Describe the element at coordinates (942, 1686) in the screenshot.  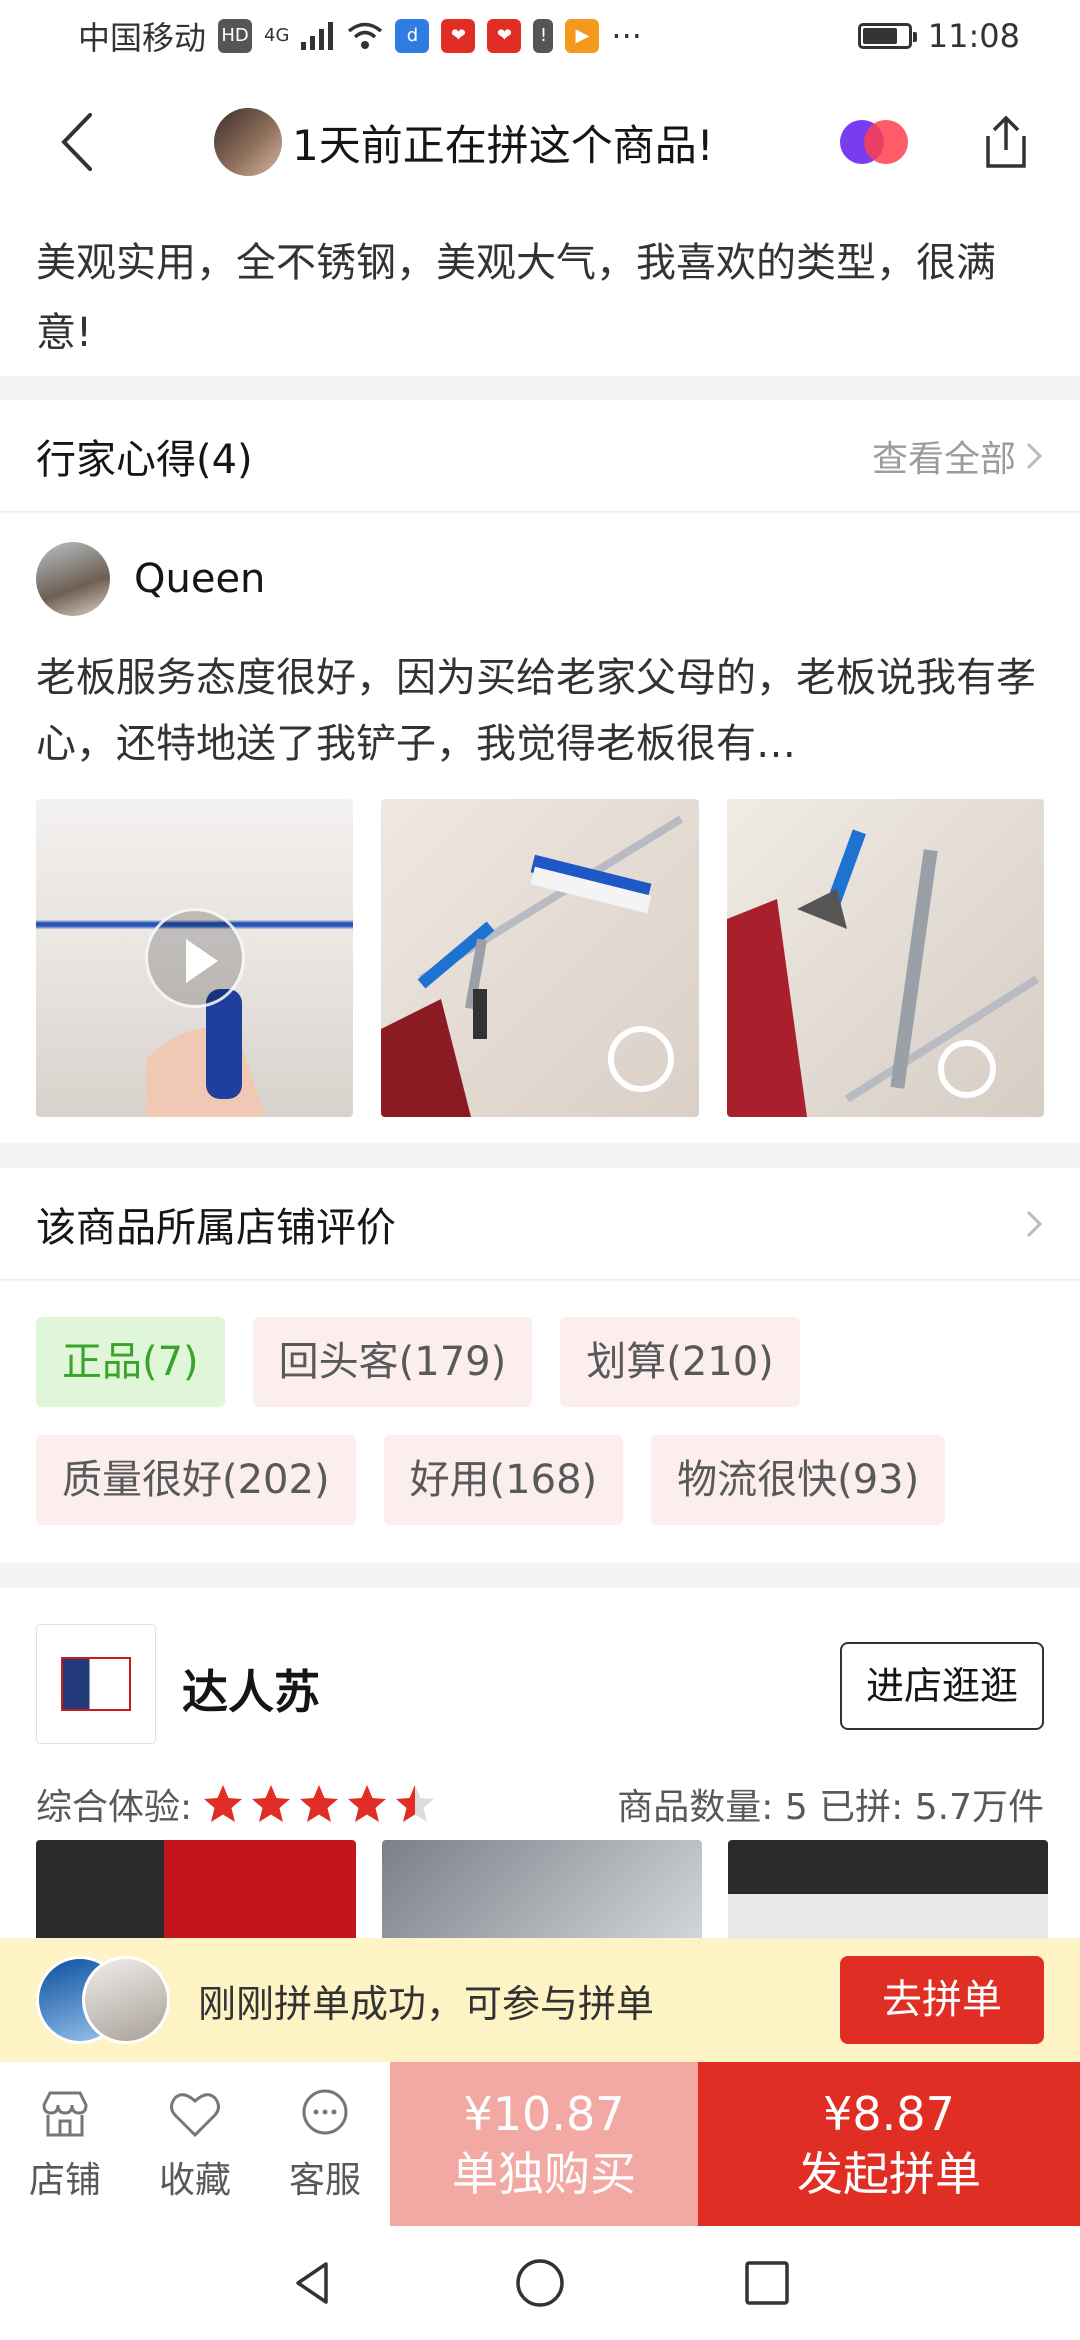
I see `enter-shop-button: 进店逛逛` at that location.